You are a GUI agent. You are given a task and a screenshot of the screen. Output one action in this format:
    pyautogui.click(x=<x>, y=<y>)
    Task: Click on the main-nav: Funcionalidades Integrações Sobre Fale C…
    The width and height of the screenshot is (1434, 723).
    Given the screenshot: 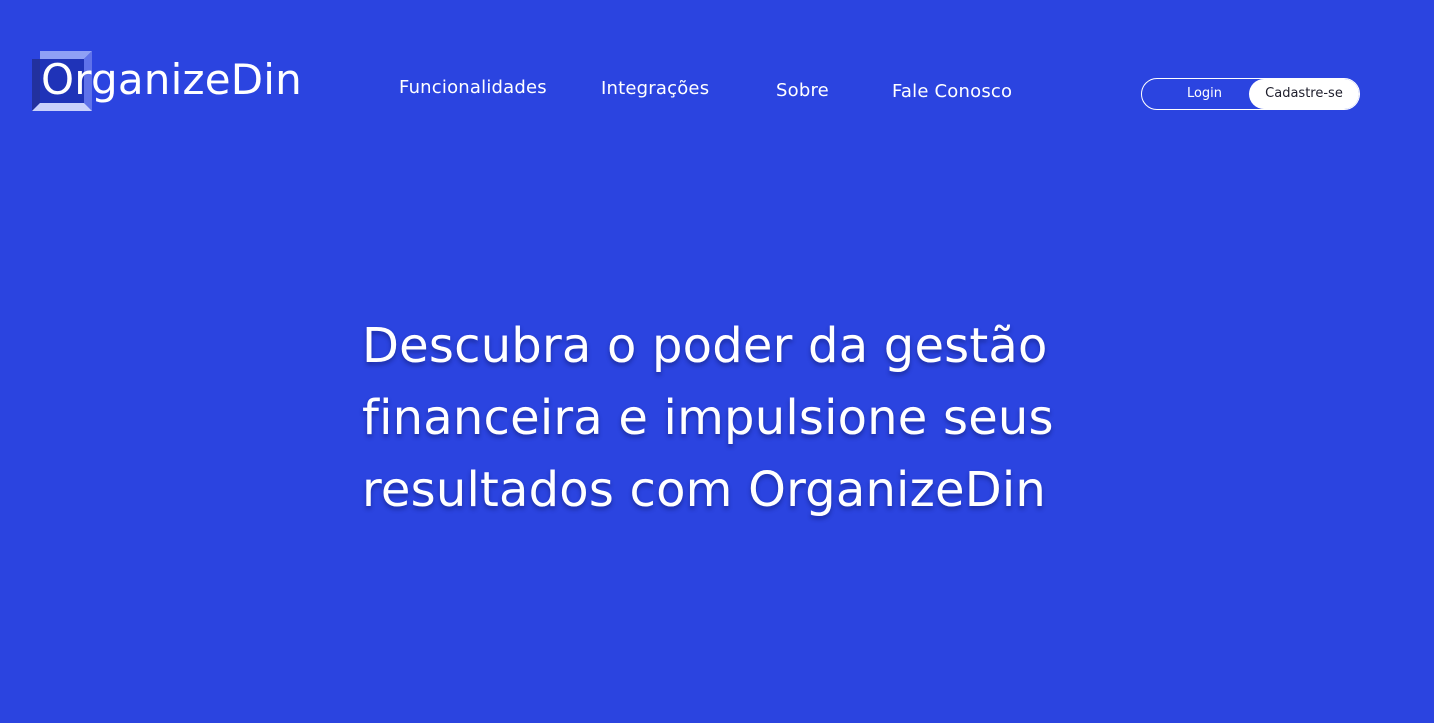 What is the action you would take?
    pyautogui.click(x=550, y=65)
    